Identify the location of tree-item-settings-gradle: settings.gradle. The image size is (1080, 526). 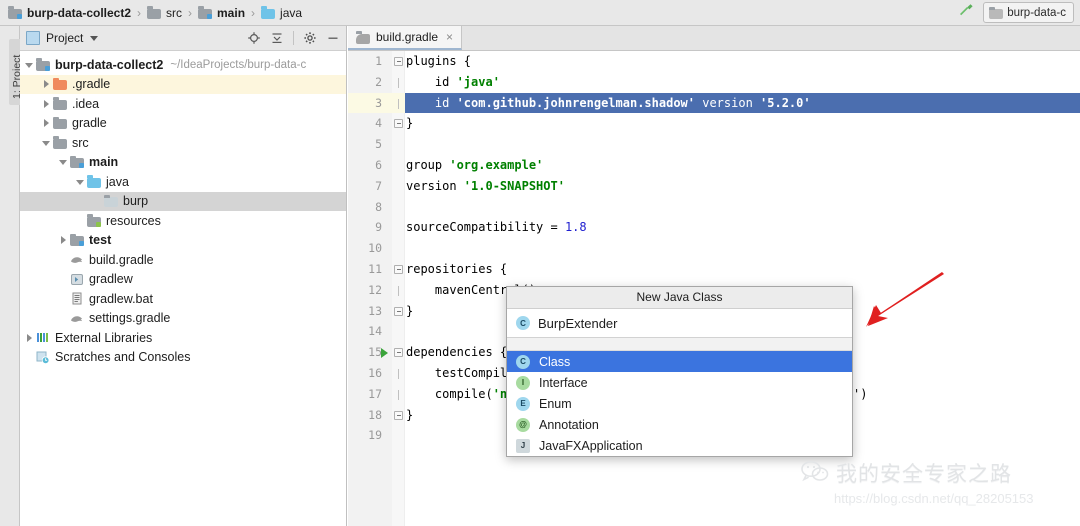
(183, 319).